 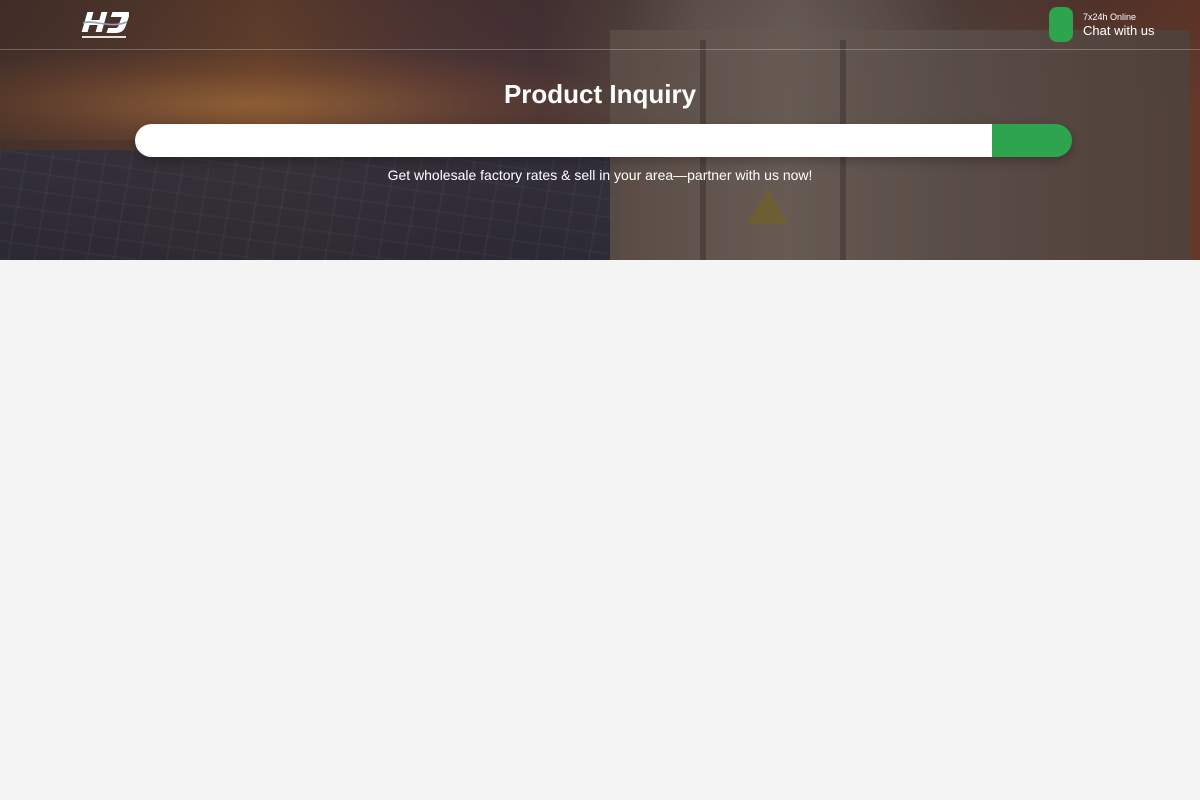 What do you see at coordinates (1061, 24) in the screenshot?
I see `chat-bubble-icon` at bounding box center [1061, 24].